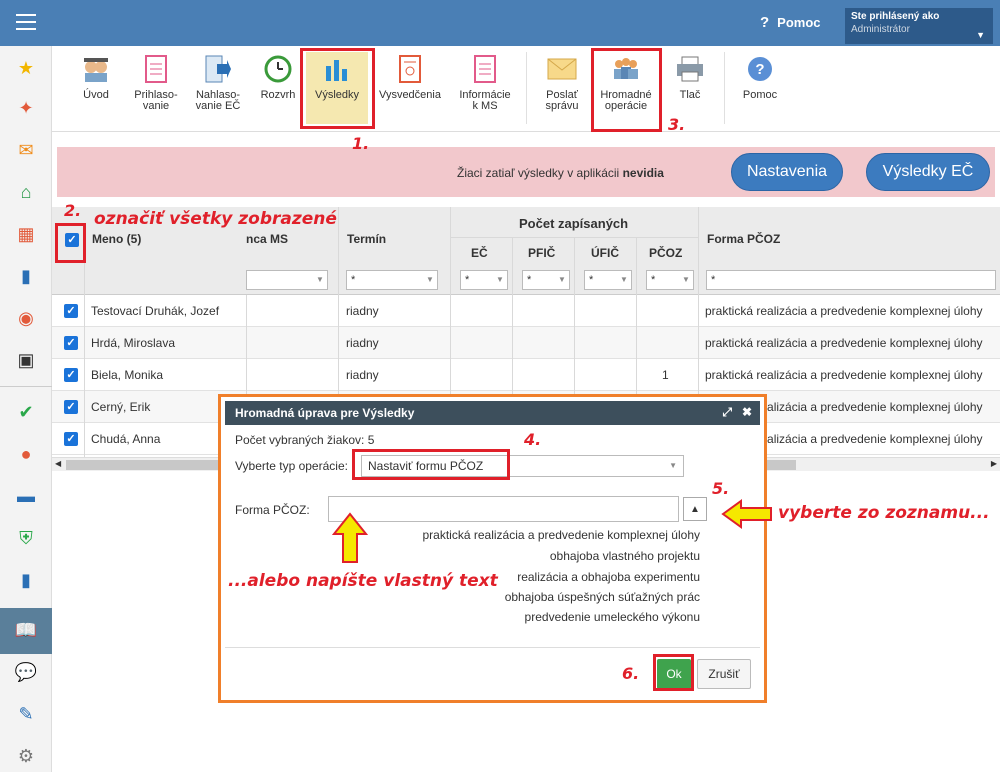 The width and height of the screenshot is (1000, 772). Describe the element at coordinates (608, 280) in the screenshot. I see `filter-ufic: * ▼` at that location.